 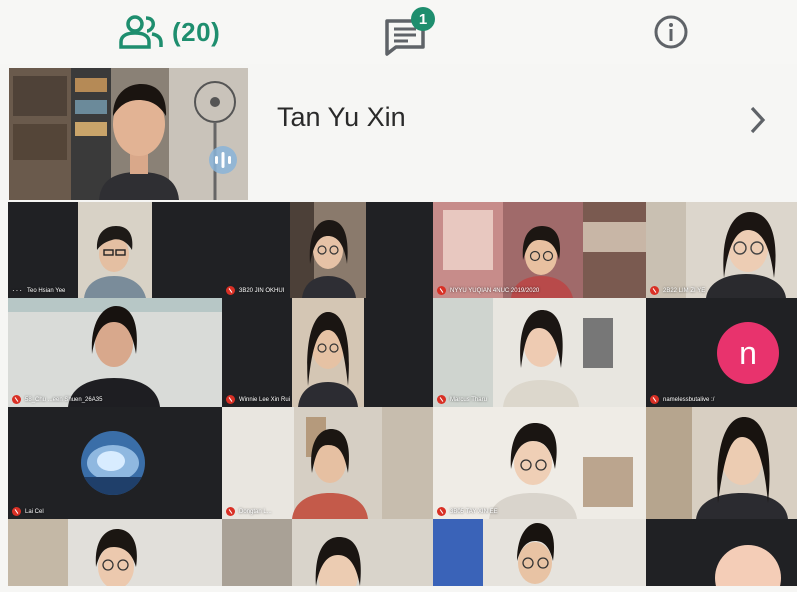 What do you see at coordinates (682, 399) in the screenshot?
I see `participant-name-label: namelessbutalive :/` at bounding box center [682, 399].